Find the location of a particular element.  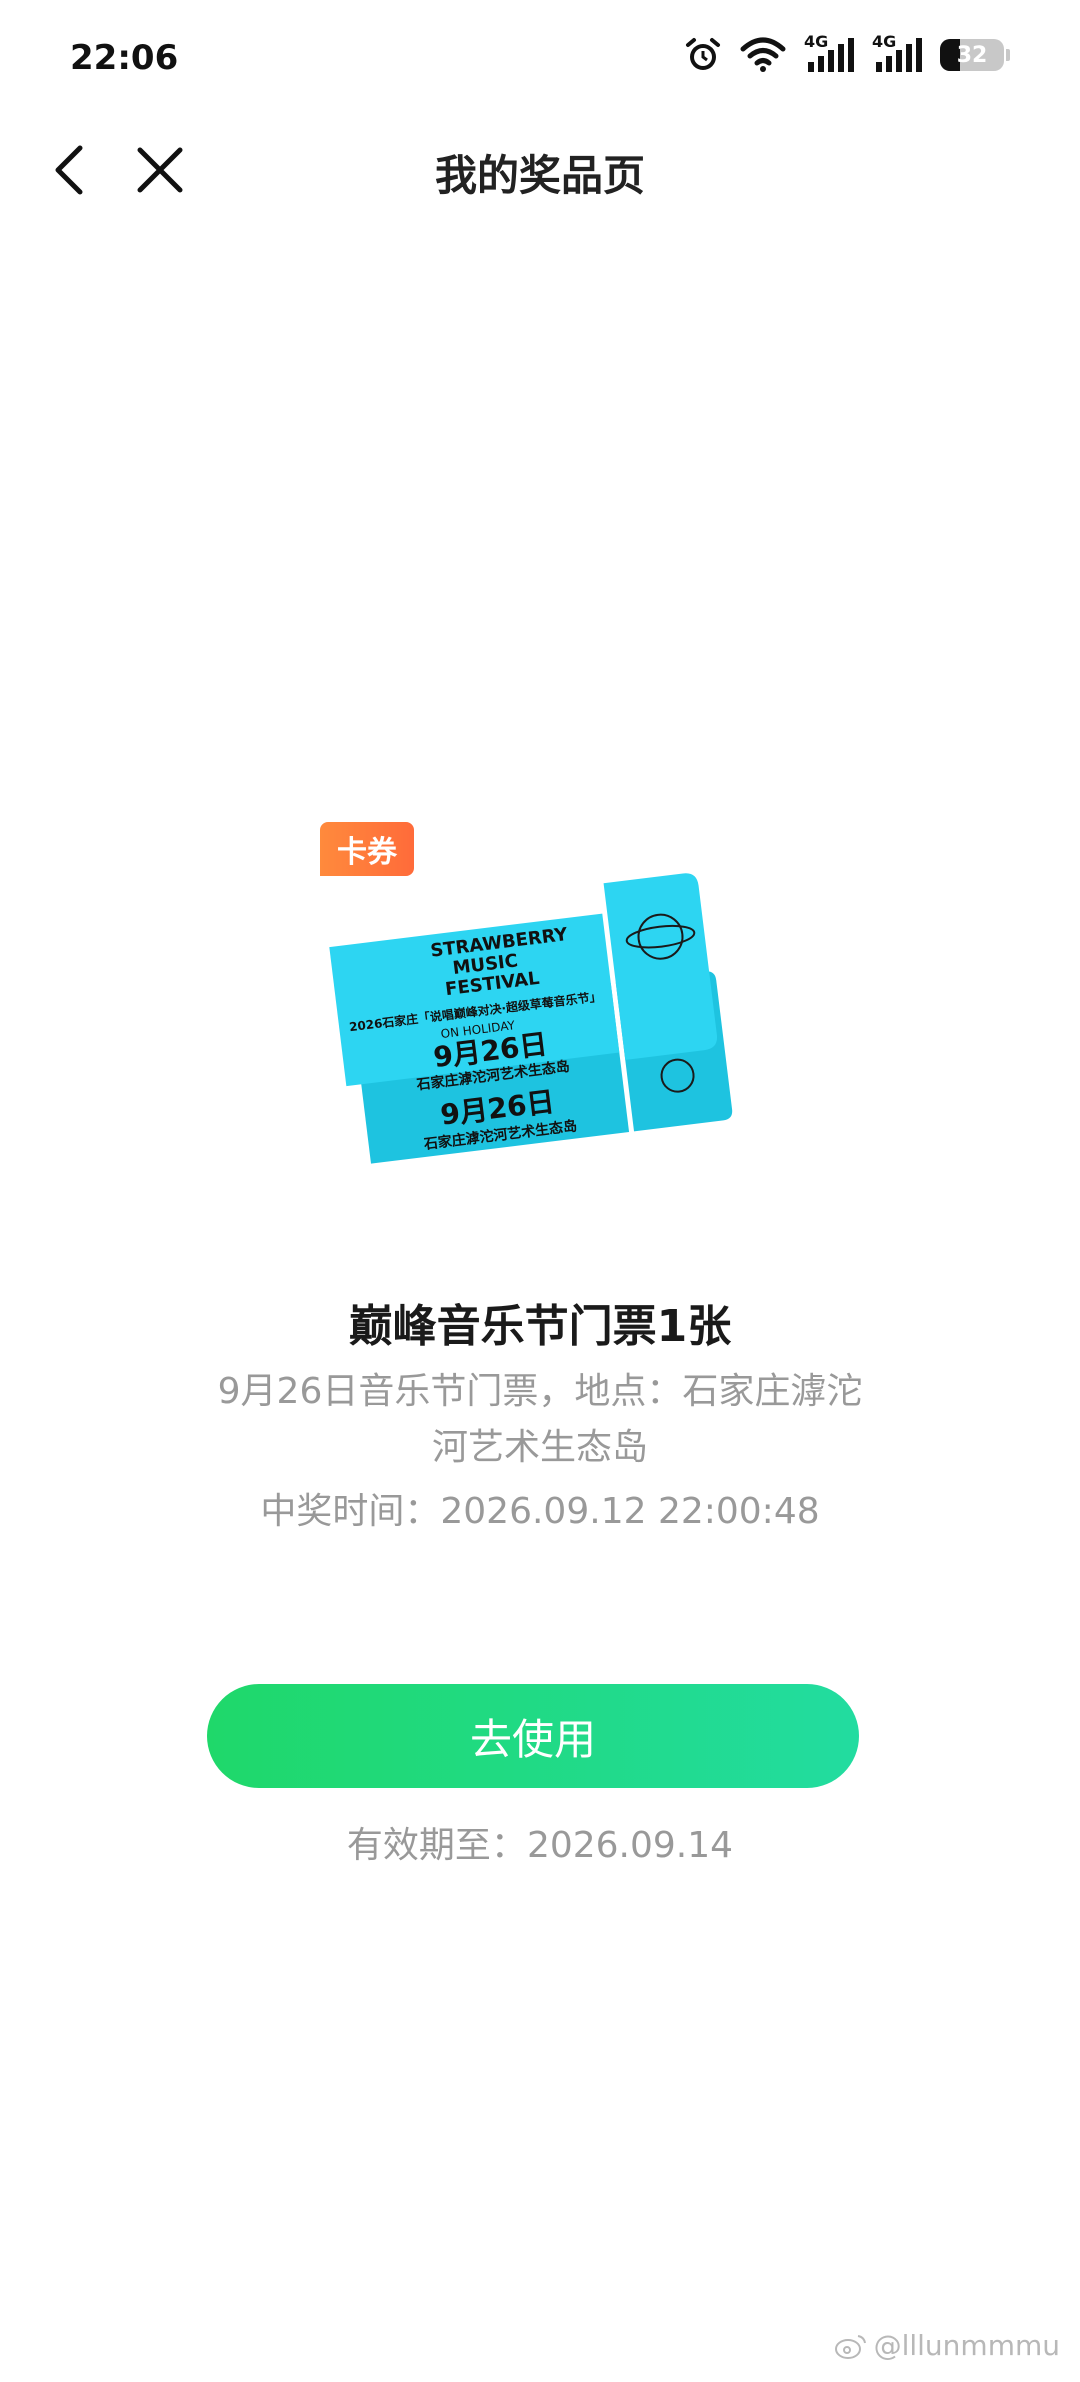

win-time: 中奖时间：2026.09.12 22:00:48 is located at coordinates (540, 1508).